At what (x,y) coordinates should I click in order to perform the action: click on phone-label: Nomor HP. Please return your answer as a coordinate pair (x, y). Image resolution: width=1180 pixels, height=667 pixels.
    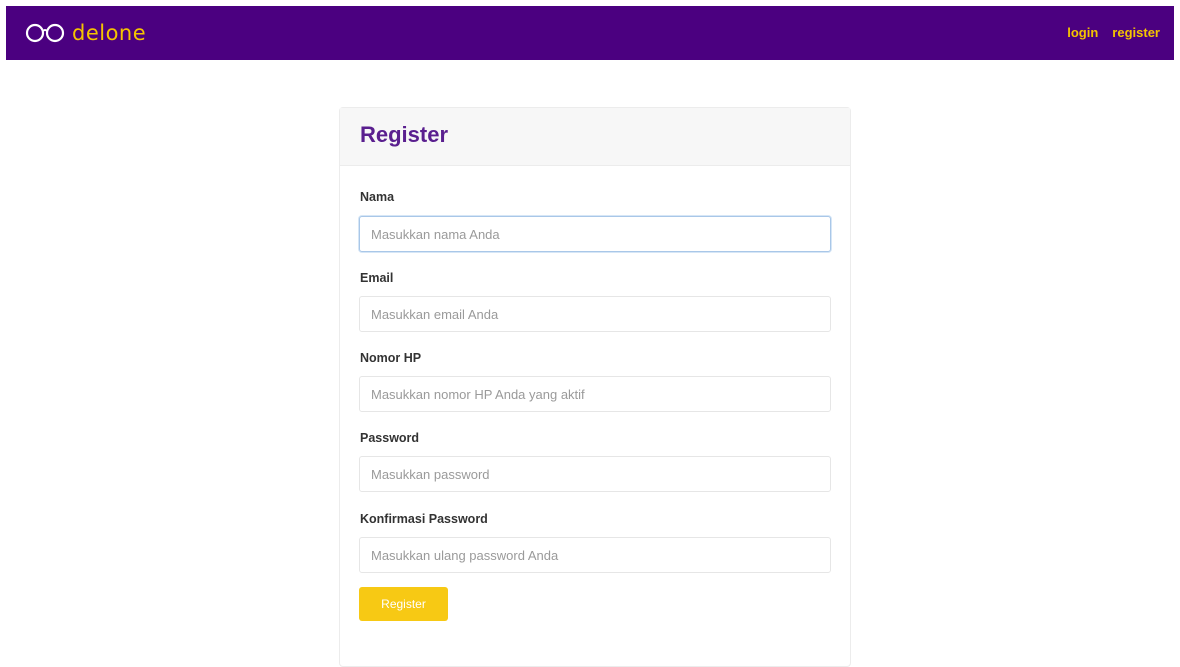
    Looking at the image, I should click on (391, 358).